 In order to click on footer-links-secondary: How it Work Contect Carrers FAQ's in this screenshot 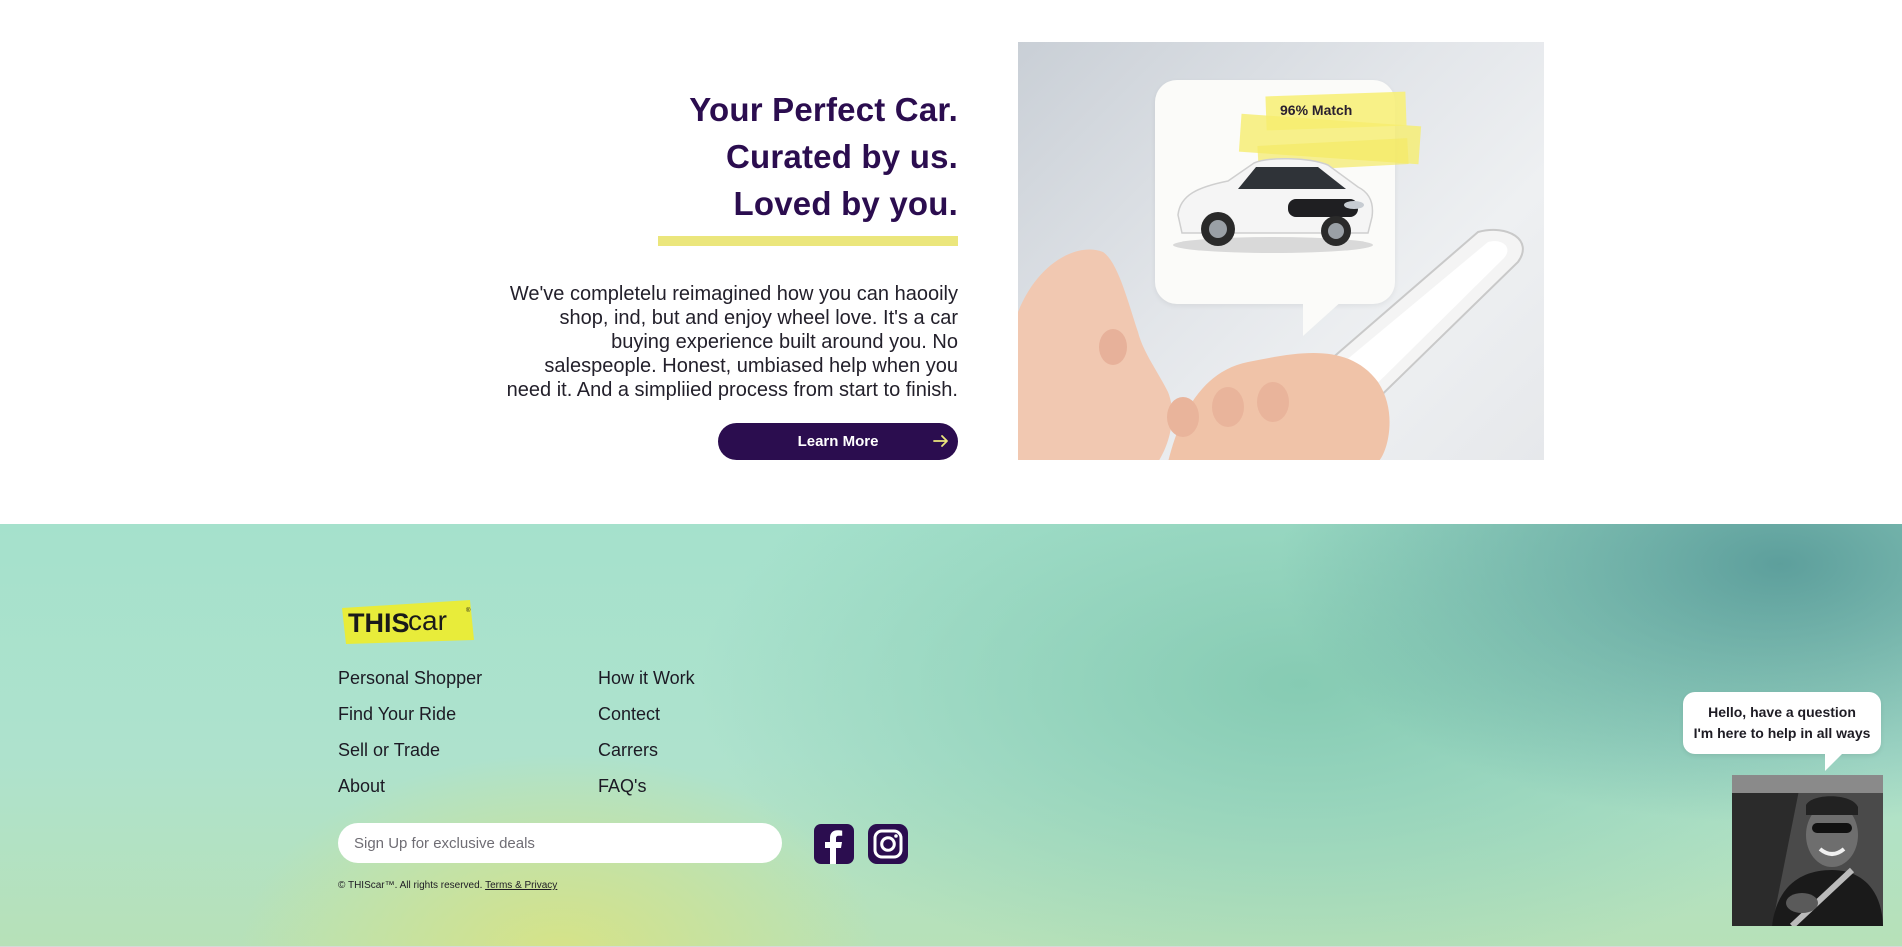, I will do `click(646, 740)`.